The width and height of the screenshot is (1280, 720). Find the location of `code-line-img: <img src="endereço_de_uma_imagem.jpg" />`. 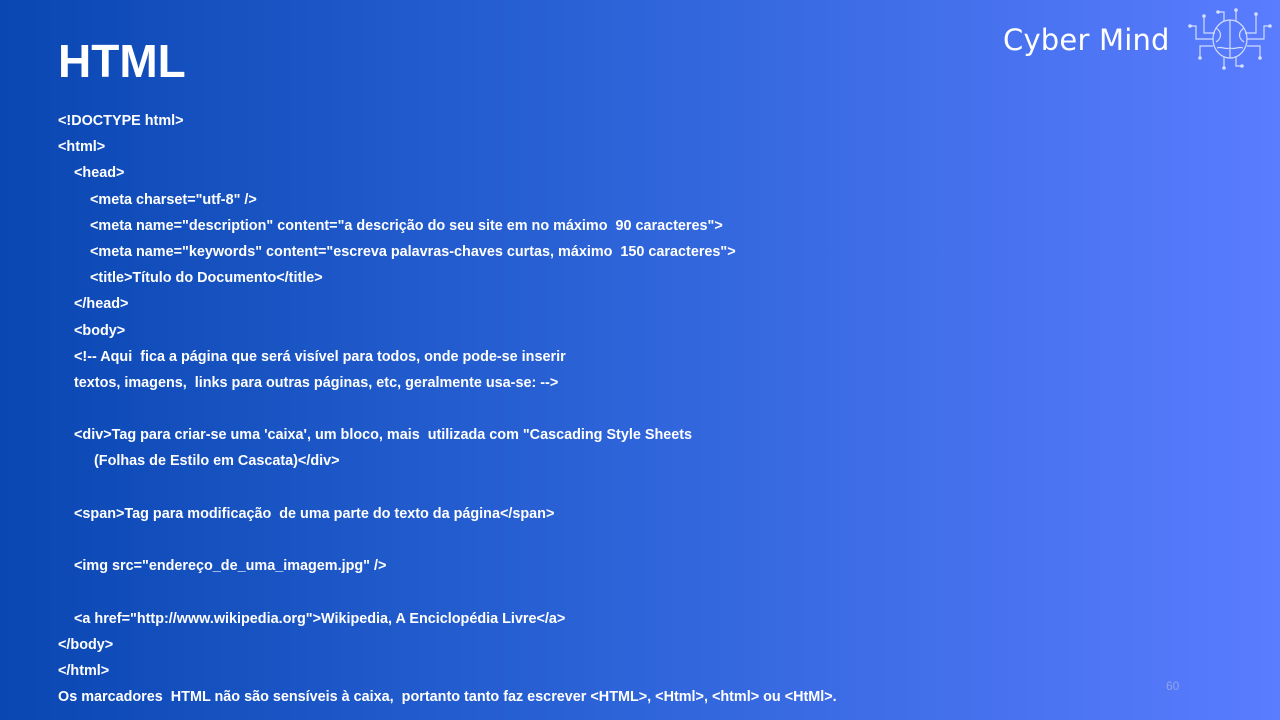

code-line-img: <img src="endereço_de_uma_imagem.jpg" /> is located at coordinates (230, 566).